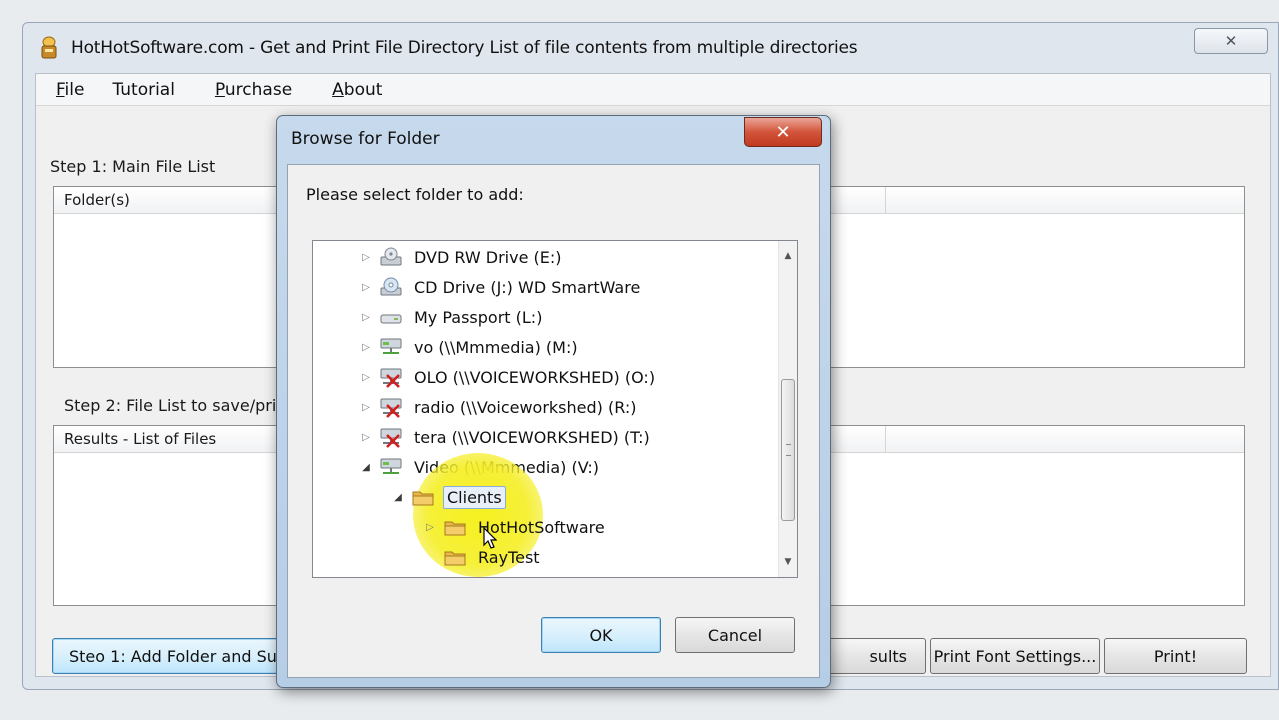  Describe the element at coordinates (532, 437) in the screenshot. I see `tree-item-label: tera (\\VOICEWORKSHED) (T:)` at that location.